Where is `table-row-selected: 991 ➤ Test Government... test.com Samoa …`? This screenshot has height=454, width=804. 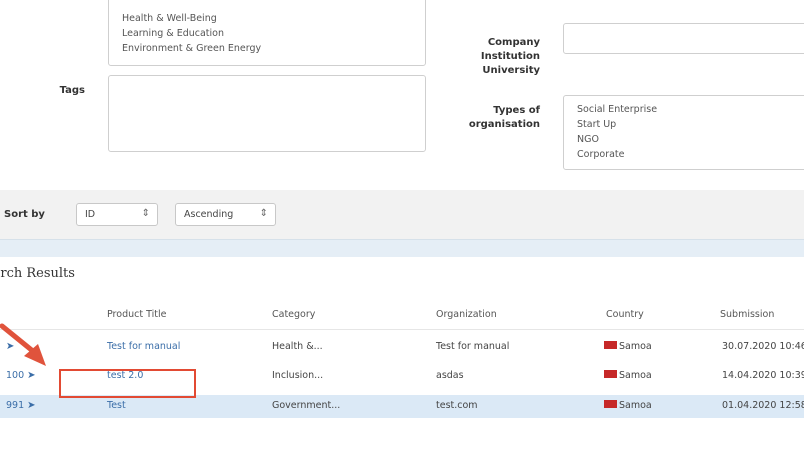
table-row-selected: 991 ➤ Test Government... test.com Samoa … is located at coordinates (402, 406).